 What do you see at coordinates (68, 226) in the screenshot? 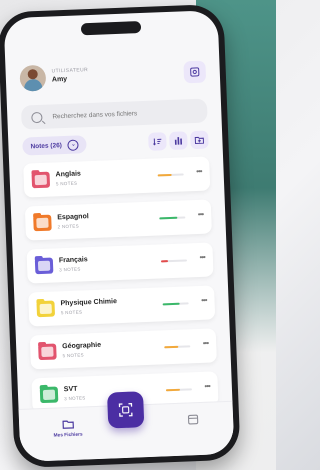
I see `subject-note-count: 2 NOTES` at bounding box center [68, 226].